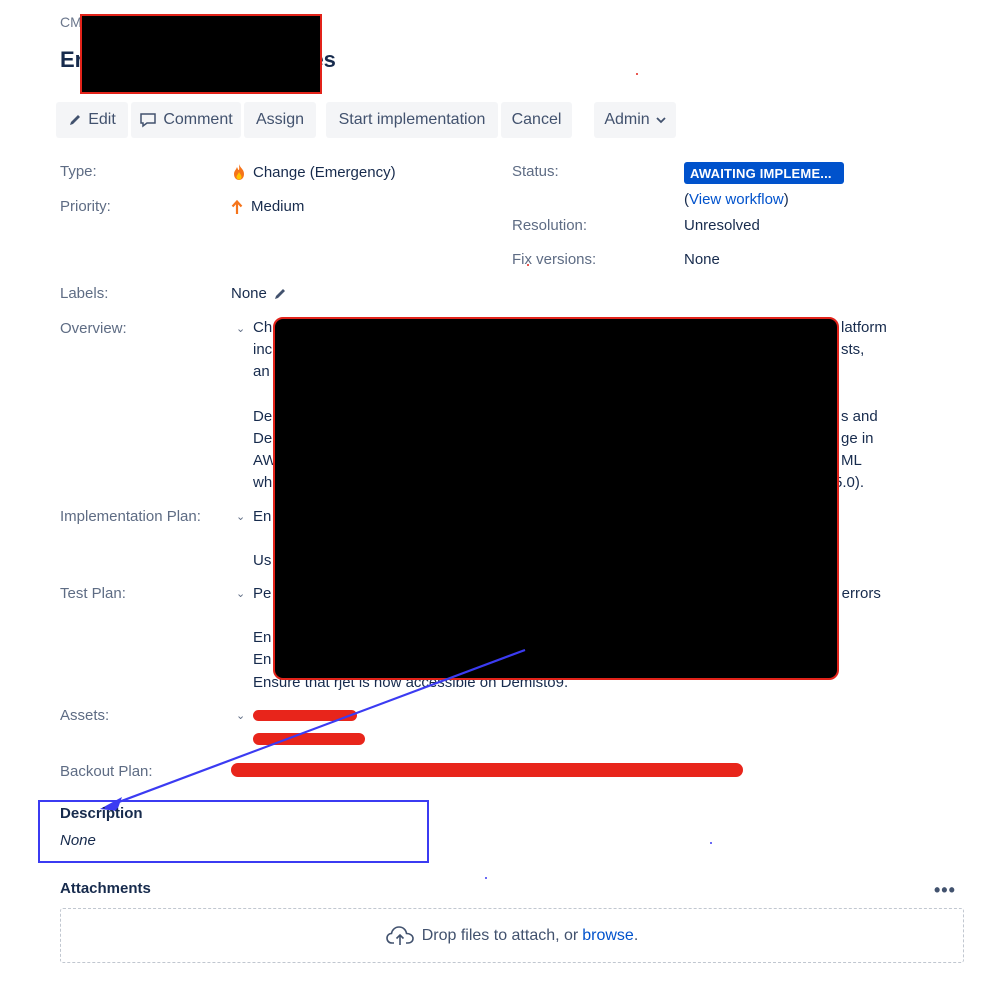  Describe the element at coordinates (661, 120) in the screenshot. I see `chevron-down-icon` at that location.